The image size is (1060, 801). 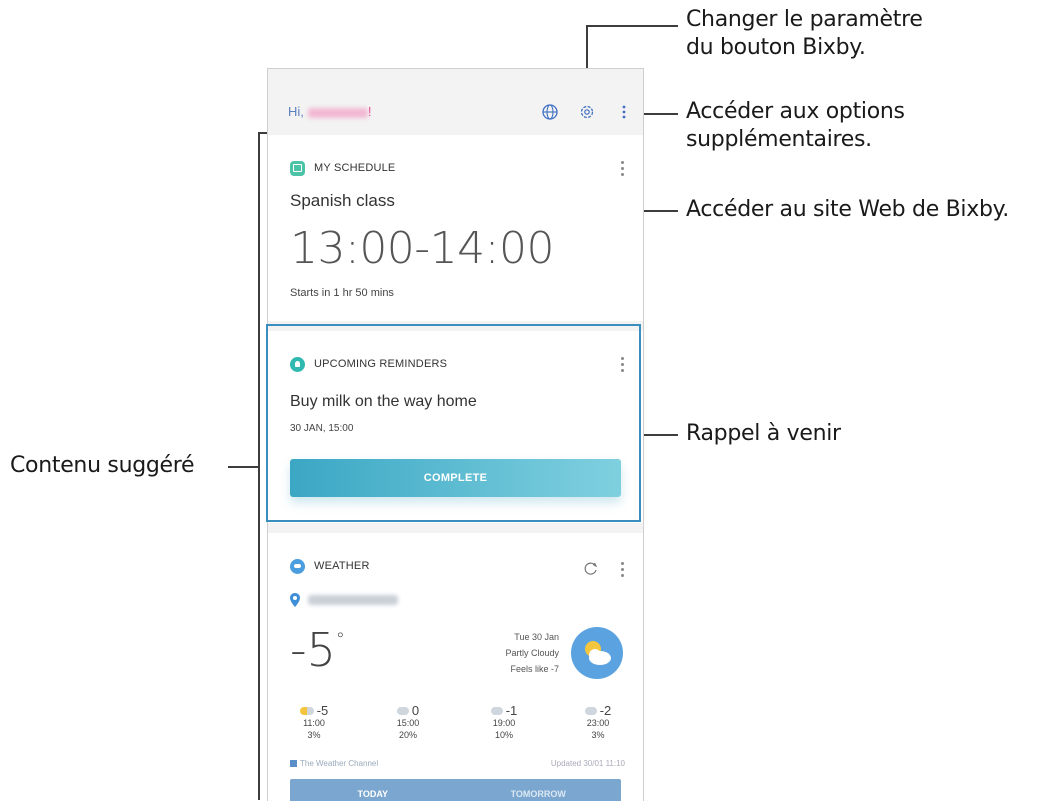 I want to click on location, so click(x=344, y=600).